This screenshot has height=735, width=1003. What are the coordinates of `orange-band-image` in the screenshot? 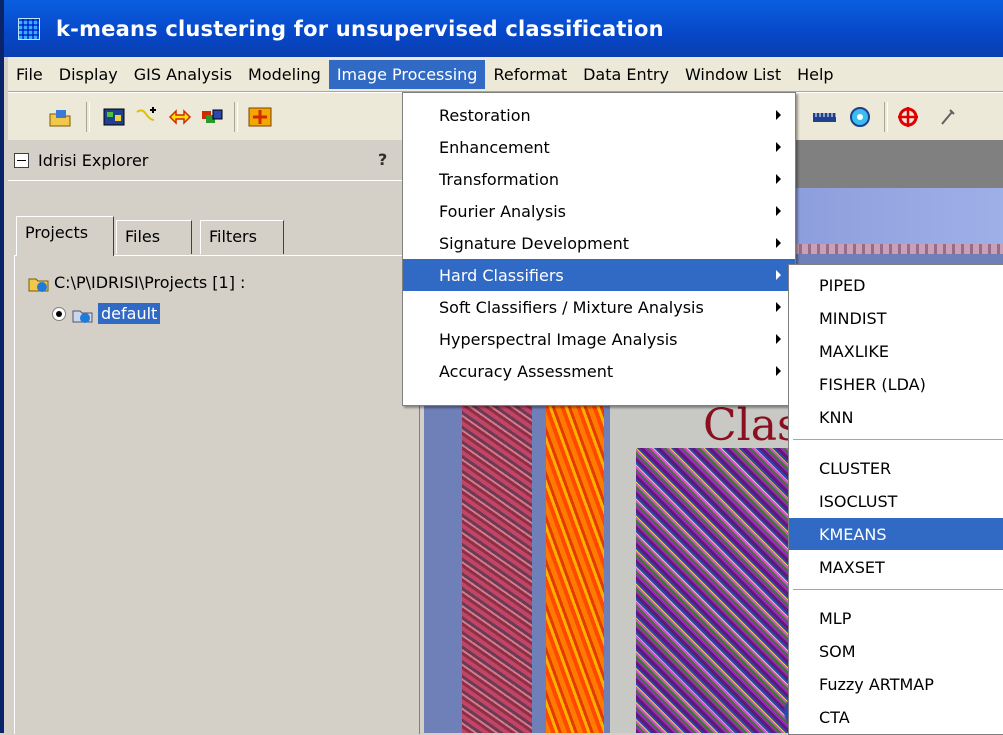 It's located at (575, 566).